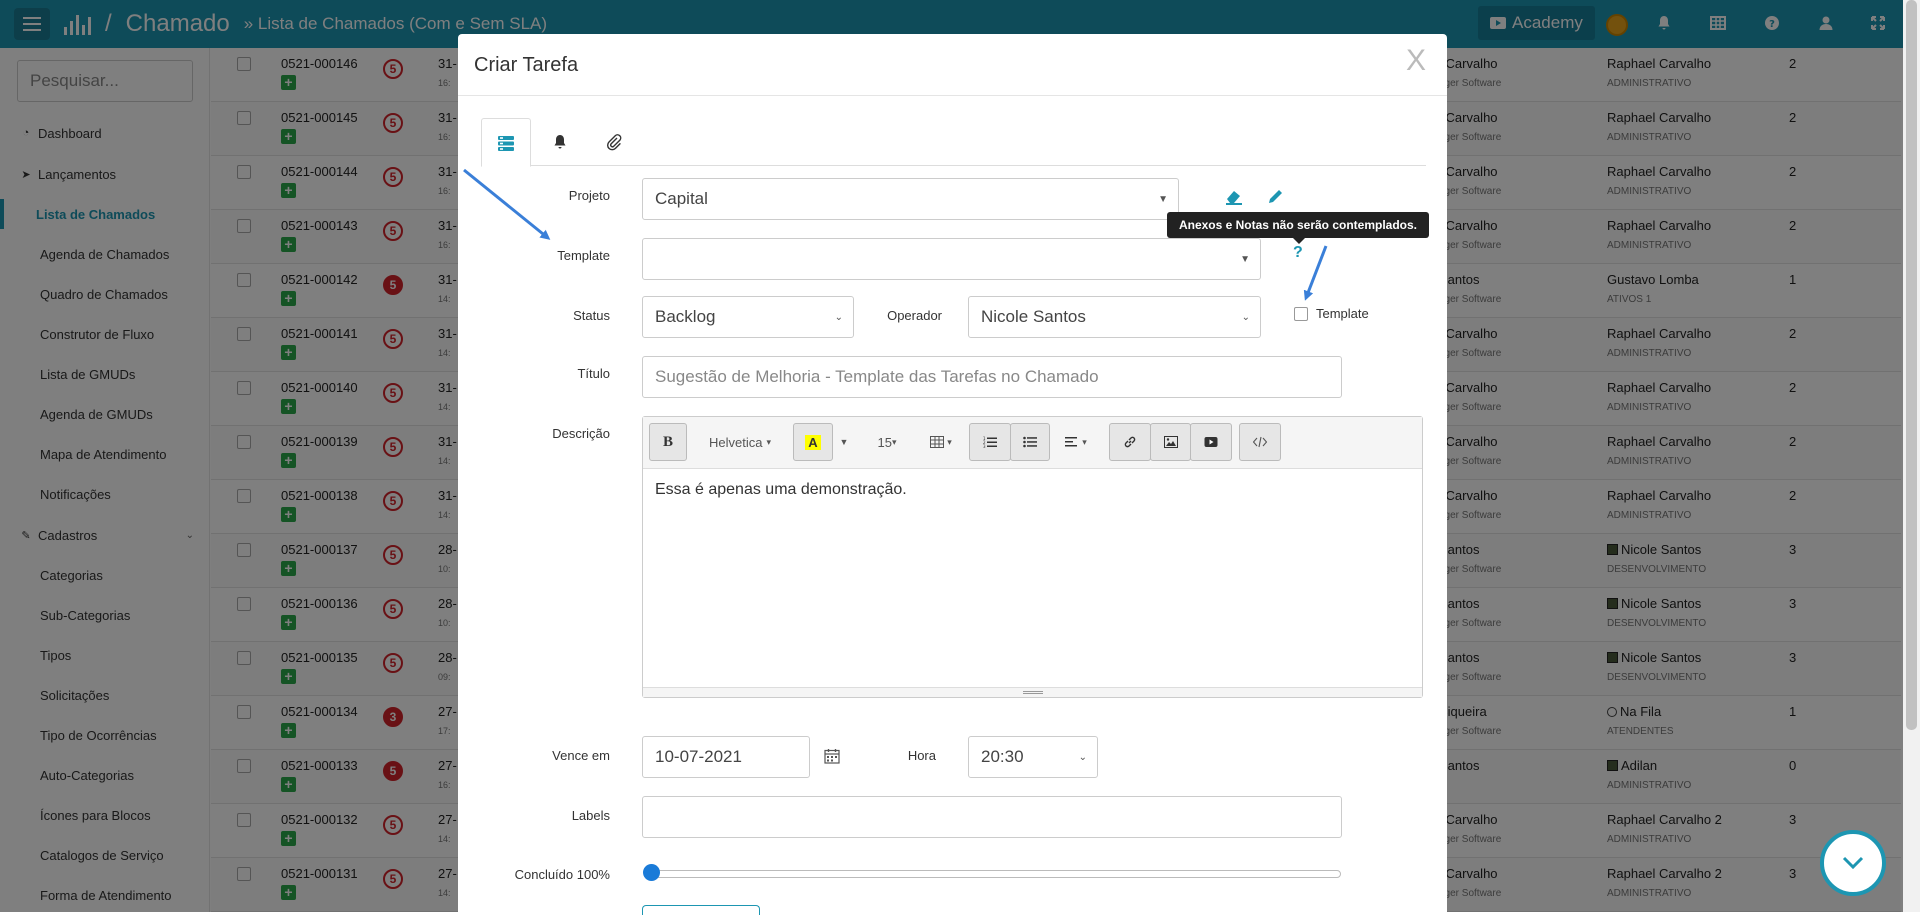  I want to click on font-family-dropdown: Helvetica ▾, so click(740, 442).